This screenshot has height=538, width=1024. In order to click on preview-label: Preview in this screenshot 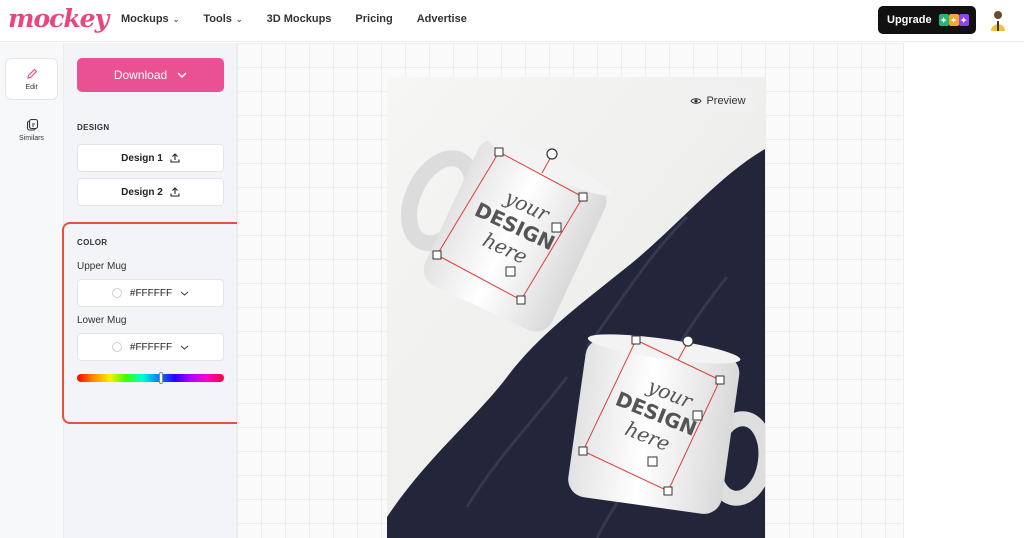, I will do `click(726, 101)`.